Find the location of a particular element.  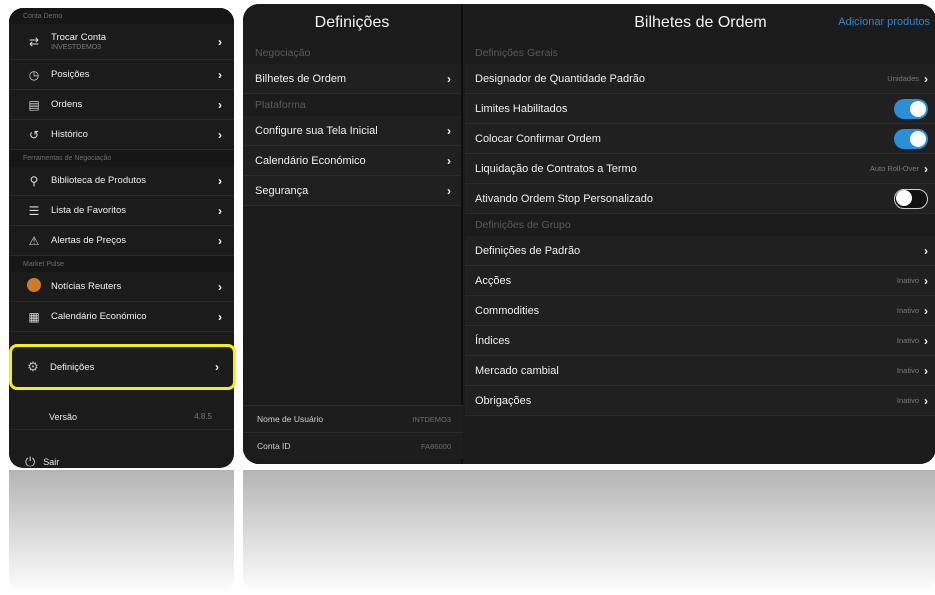

menu-item-calendario: ▦ Calendário Económico › is located at coordinates (121, 317).